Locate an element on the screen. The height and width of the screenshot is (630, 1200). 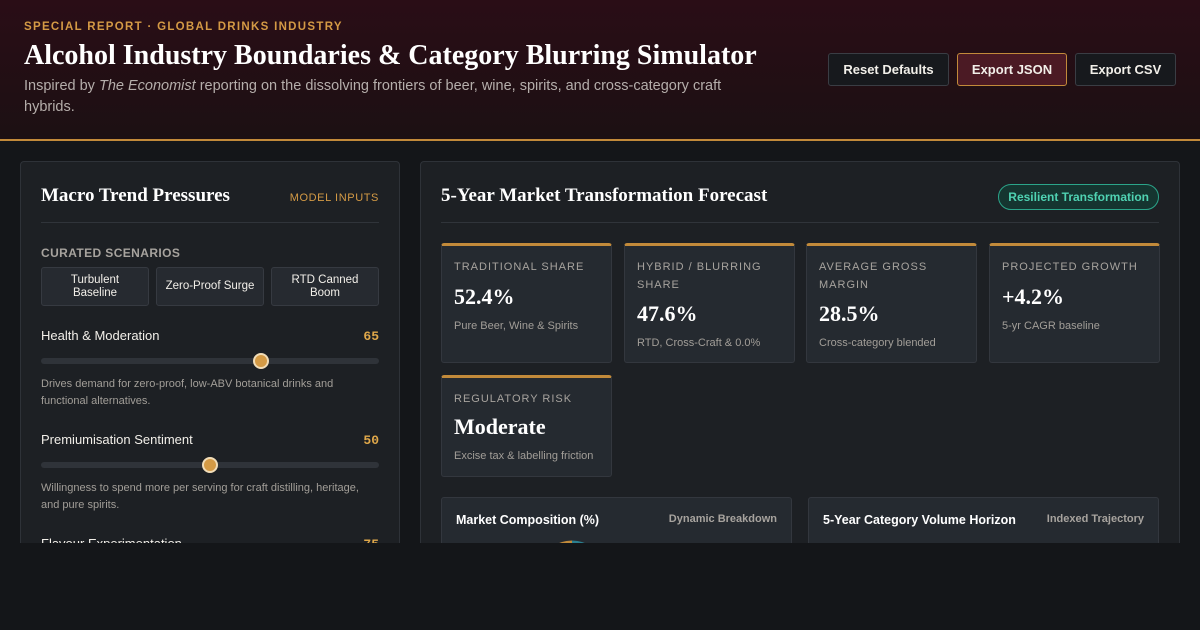
kpi-note: 5-yr CAGR baseline is located at coordinates (1051, 326).